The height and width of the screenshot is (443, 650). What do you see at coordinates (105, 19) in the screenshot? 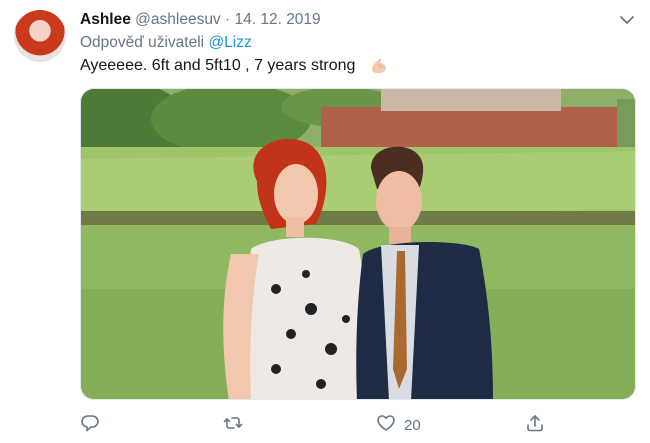
I see `display-name: Ashlee` at bounding box center [105, 19].